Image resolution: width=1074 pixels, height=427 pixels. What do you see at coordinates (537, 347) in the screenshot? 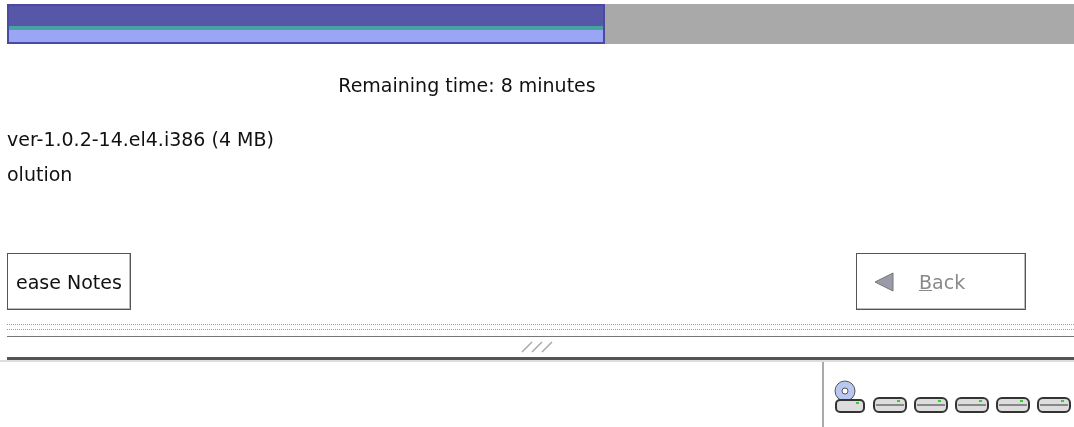
I see `resize-grip-icon` at bounding box center [537, 347].